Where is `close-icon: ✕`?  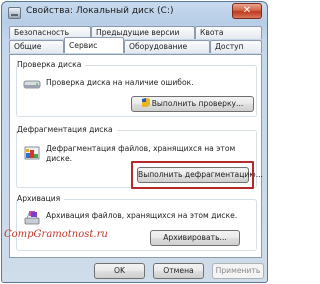
close-icon: ✕ is located at coordinates (247, 10).